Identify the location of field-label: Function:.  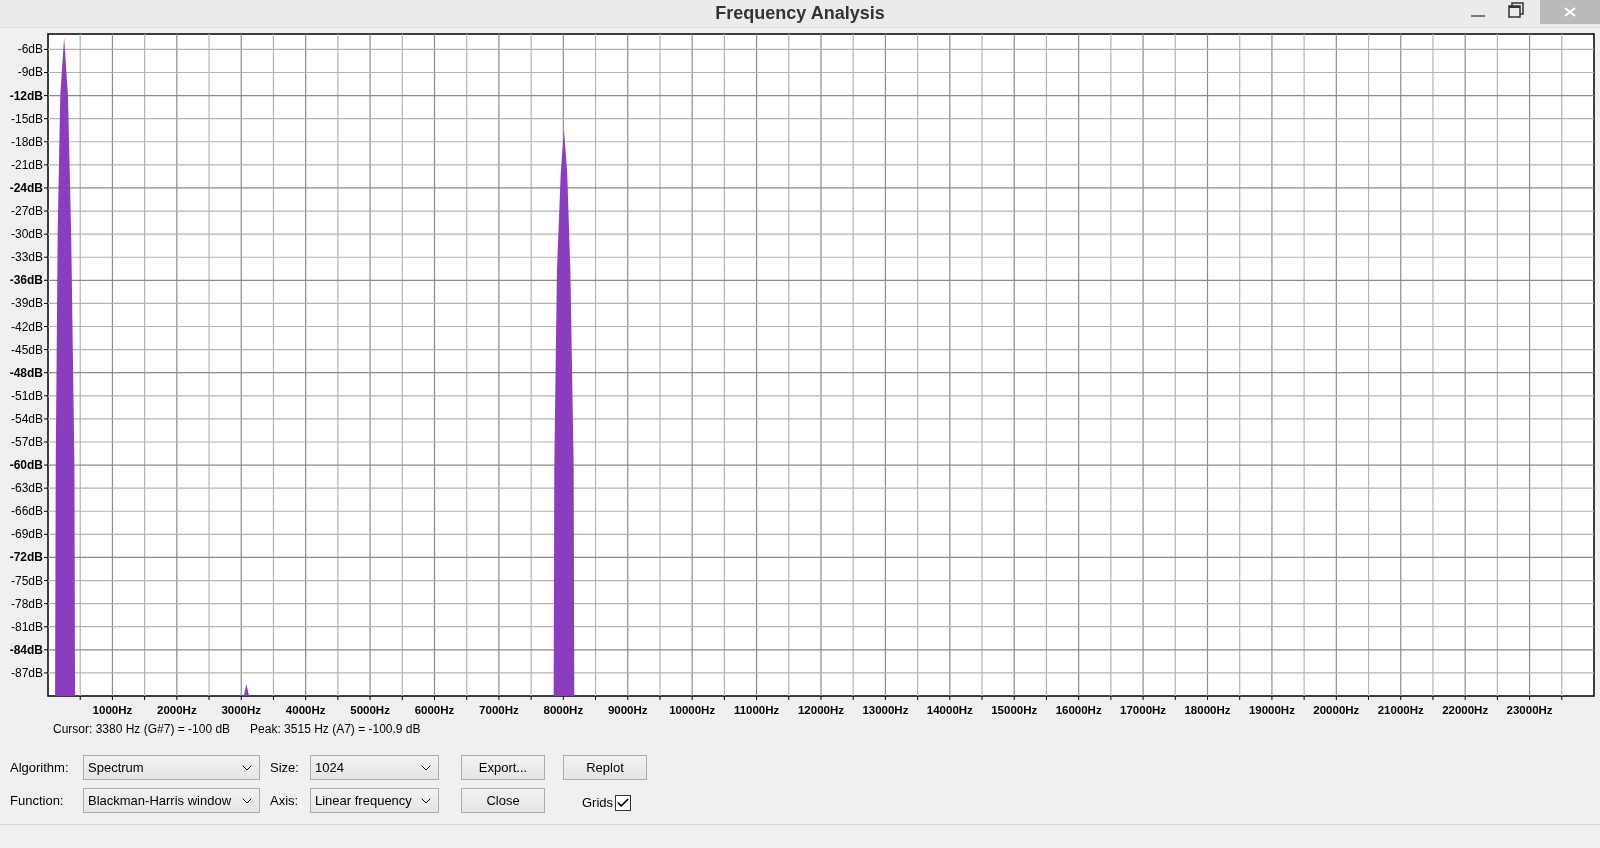
(37, 800).